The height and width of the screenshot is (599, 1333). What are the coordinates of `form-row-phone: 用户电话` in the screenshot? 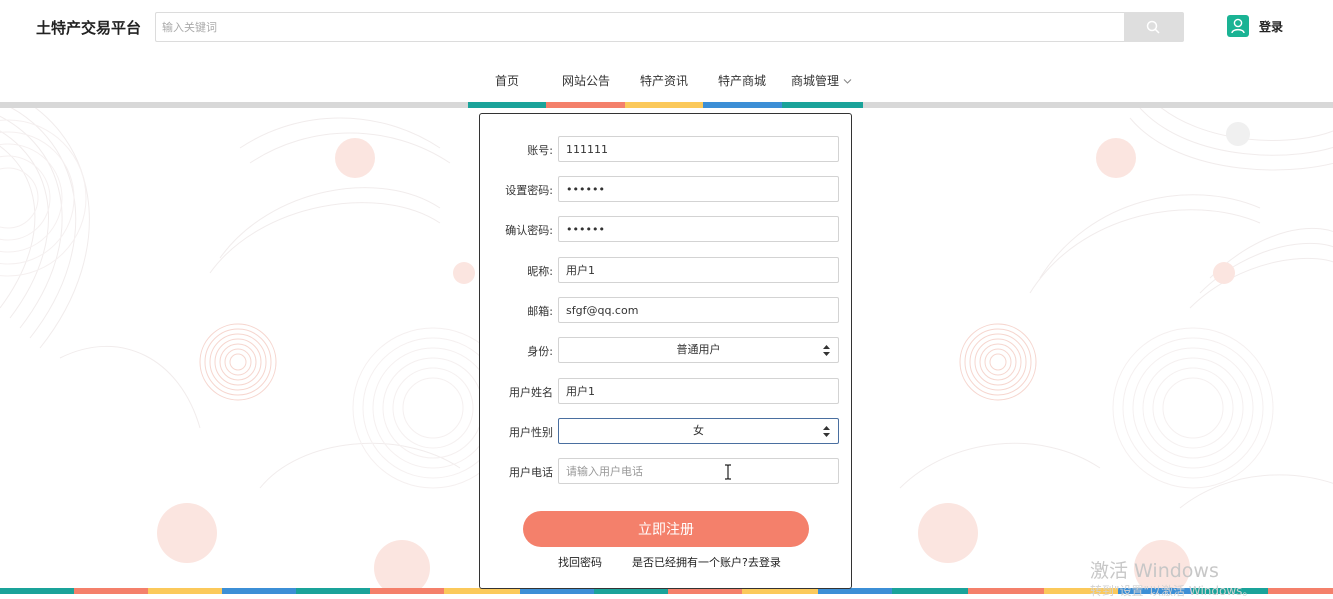 It's located at (666, 471).